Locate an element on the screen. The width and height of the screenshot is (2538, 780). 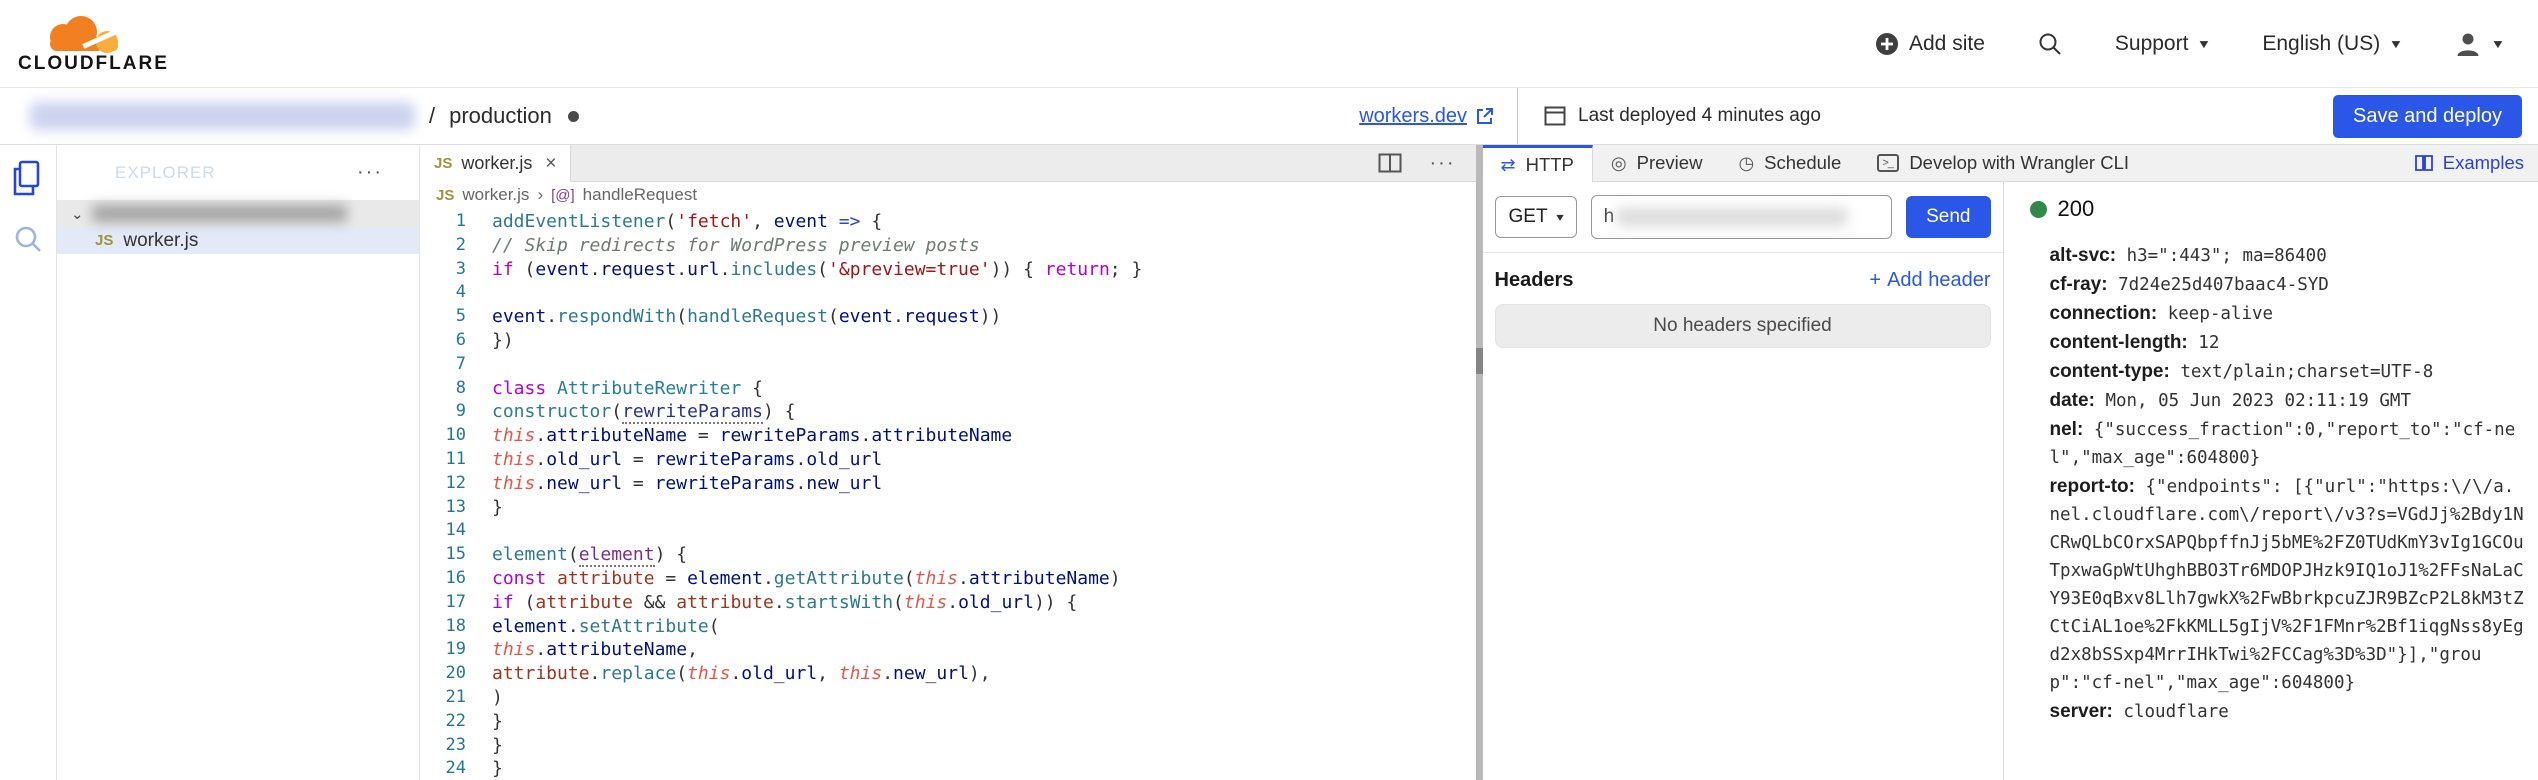
examples-link: Examples is located at coordinates (2469, 163).